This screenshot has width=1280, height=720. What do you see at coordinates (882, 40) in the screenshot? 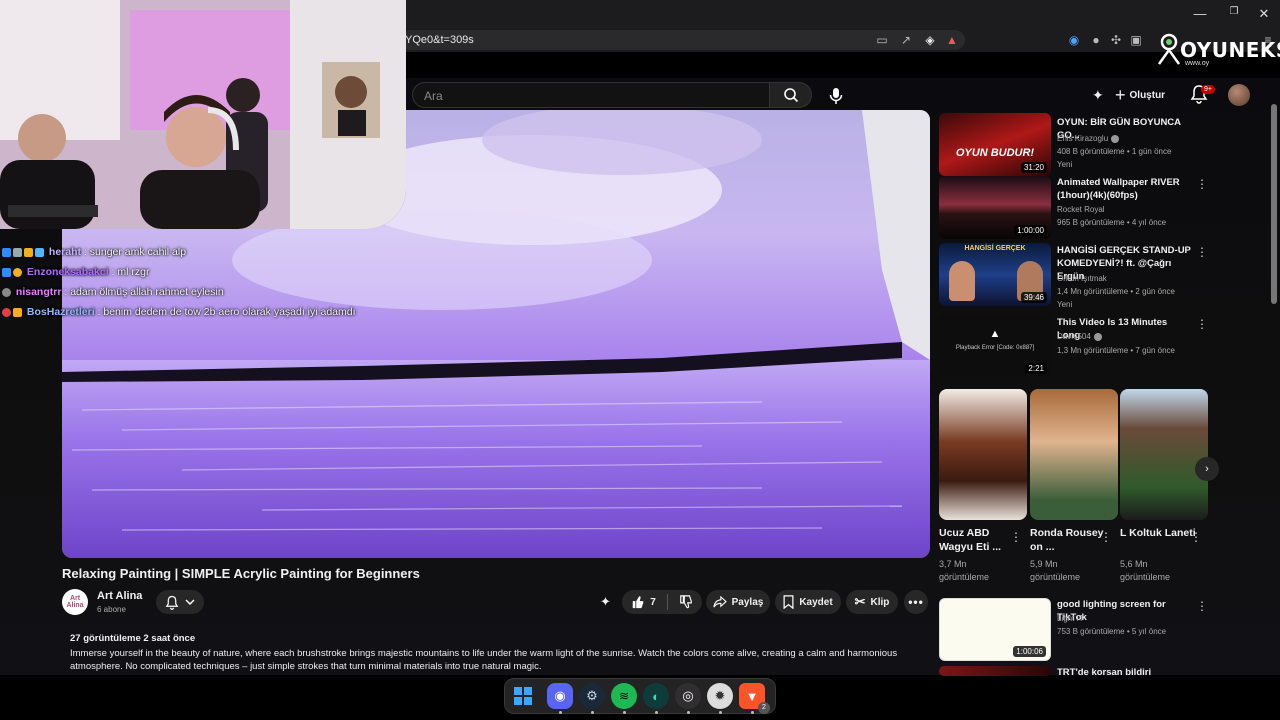
I see `cast-icon: ▭` at bounding box center [882, 40].